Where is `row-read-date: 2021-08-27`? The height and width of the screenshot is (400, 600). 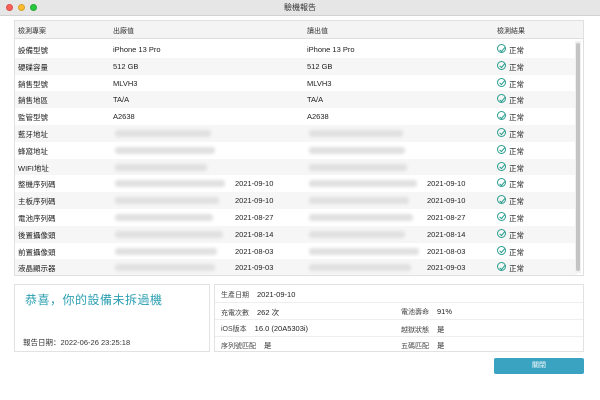
row-read-date: 2021-08-27 is located at coordinates (446, 217).